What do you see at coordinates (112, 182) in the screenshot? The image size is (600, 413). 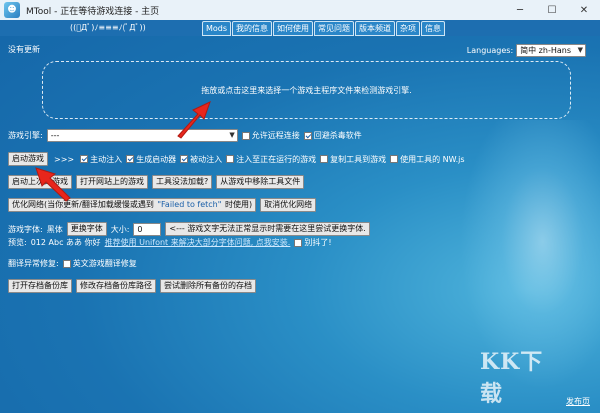 I see `open-site-game-button: 打开网站上的游戏` at bounding box center [112, 182].